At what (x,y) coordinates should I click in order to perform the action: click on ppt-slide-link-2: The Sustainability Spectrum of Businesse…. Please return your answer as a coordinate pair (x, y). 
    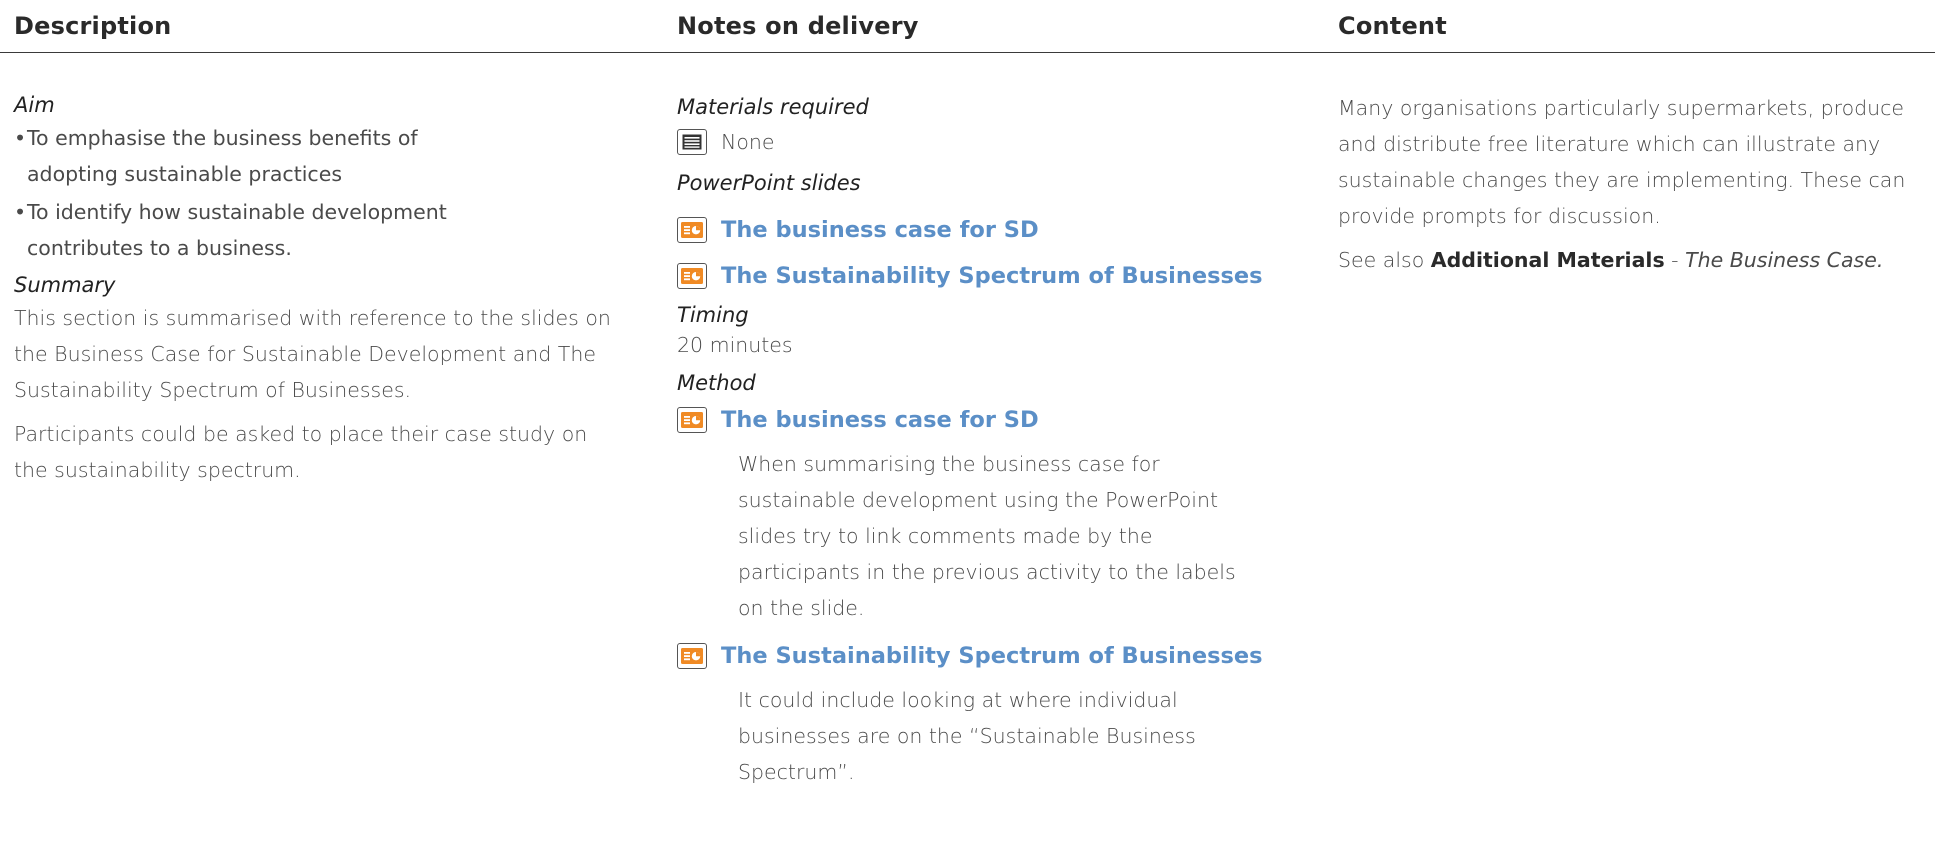
    Looking at the image, I should click on (997, 276).